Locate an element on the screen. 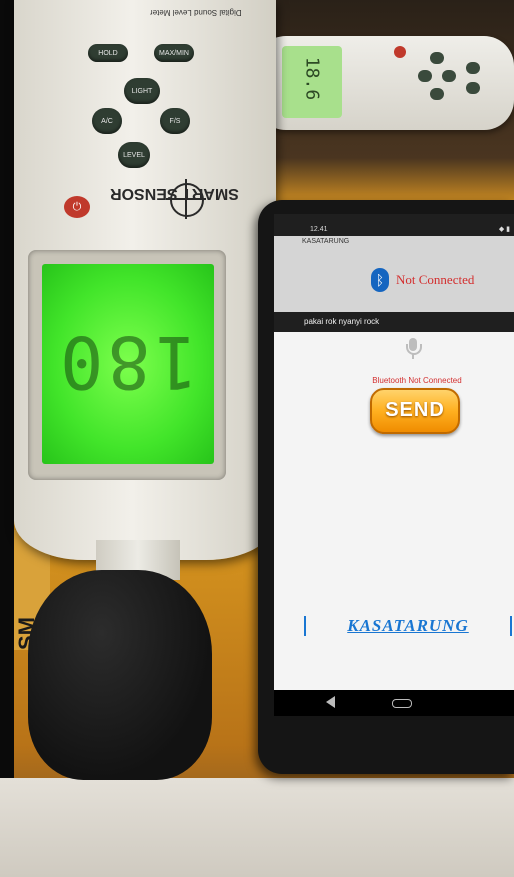 The height and width of the screenshot is (877, 514). meter-reading: 180 is located at coordinates (127, 362).